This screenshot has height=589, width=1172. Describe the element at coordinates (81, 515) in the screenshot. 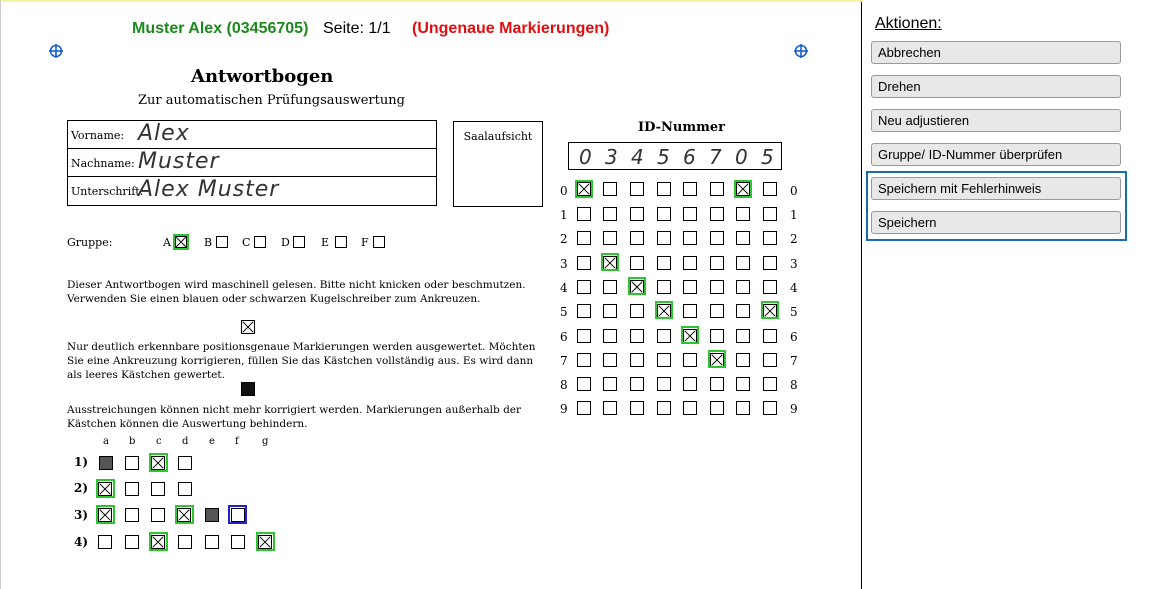

I see `question-3-label: 3)` at that location.